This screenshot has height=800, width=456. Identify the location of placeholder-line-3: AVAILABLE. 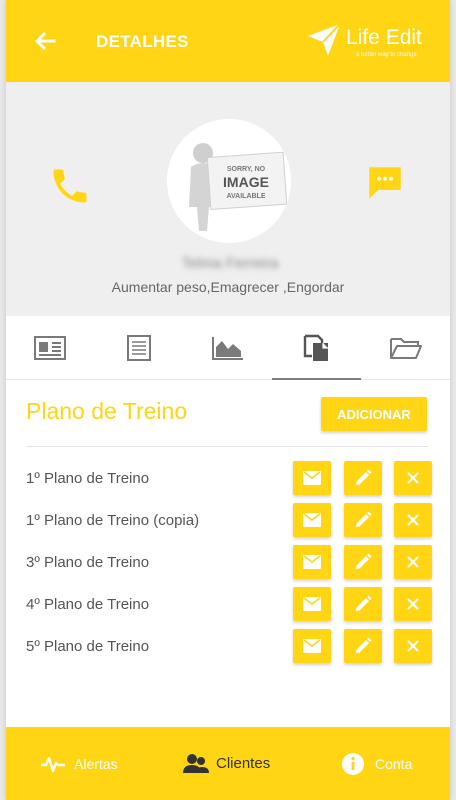
(245, 196).